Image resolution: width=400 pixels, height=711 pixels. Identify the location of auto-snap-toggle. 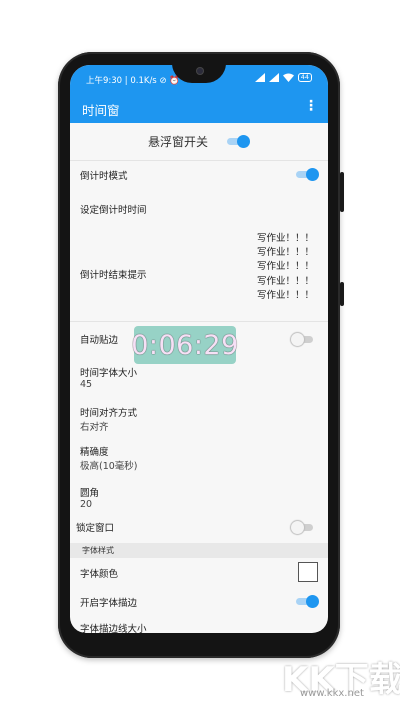
(302, 339).